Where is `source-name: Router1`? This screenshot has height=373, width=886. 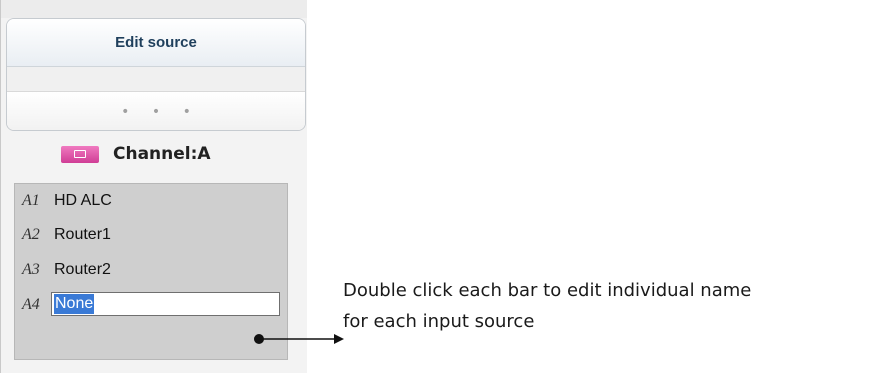 source-name: Router1 is located at coordinates (82, 234).